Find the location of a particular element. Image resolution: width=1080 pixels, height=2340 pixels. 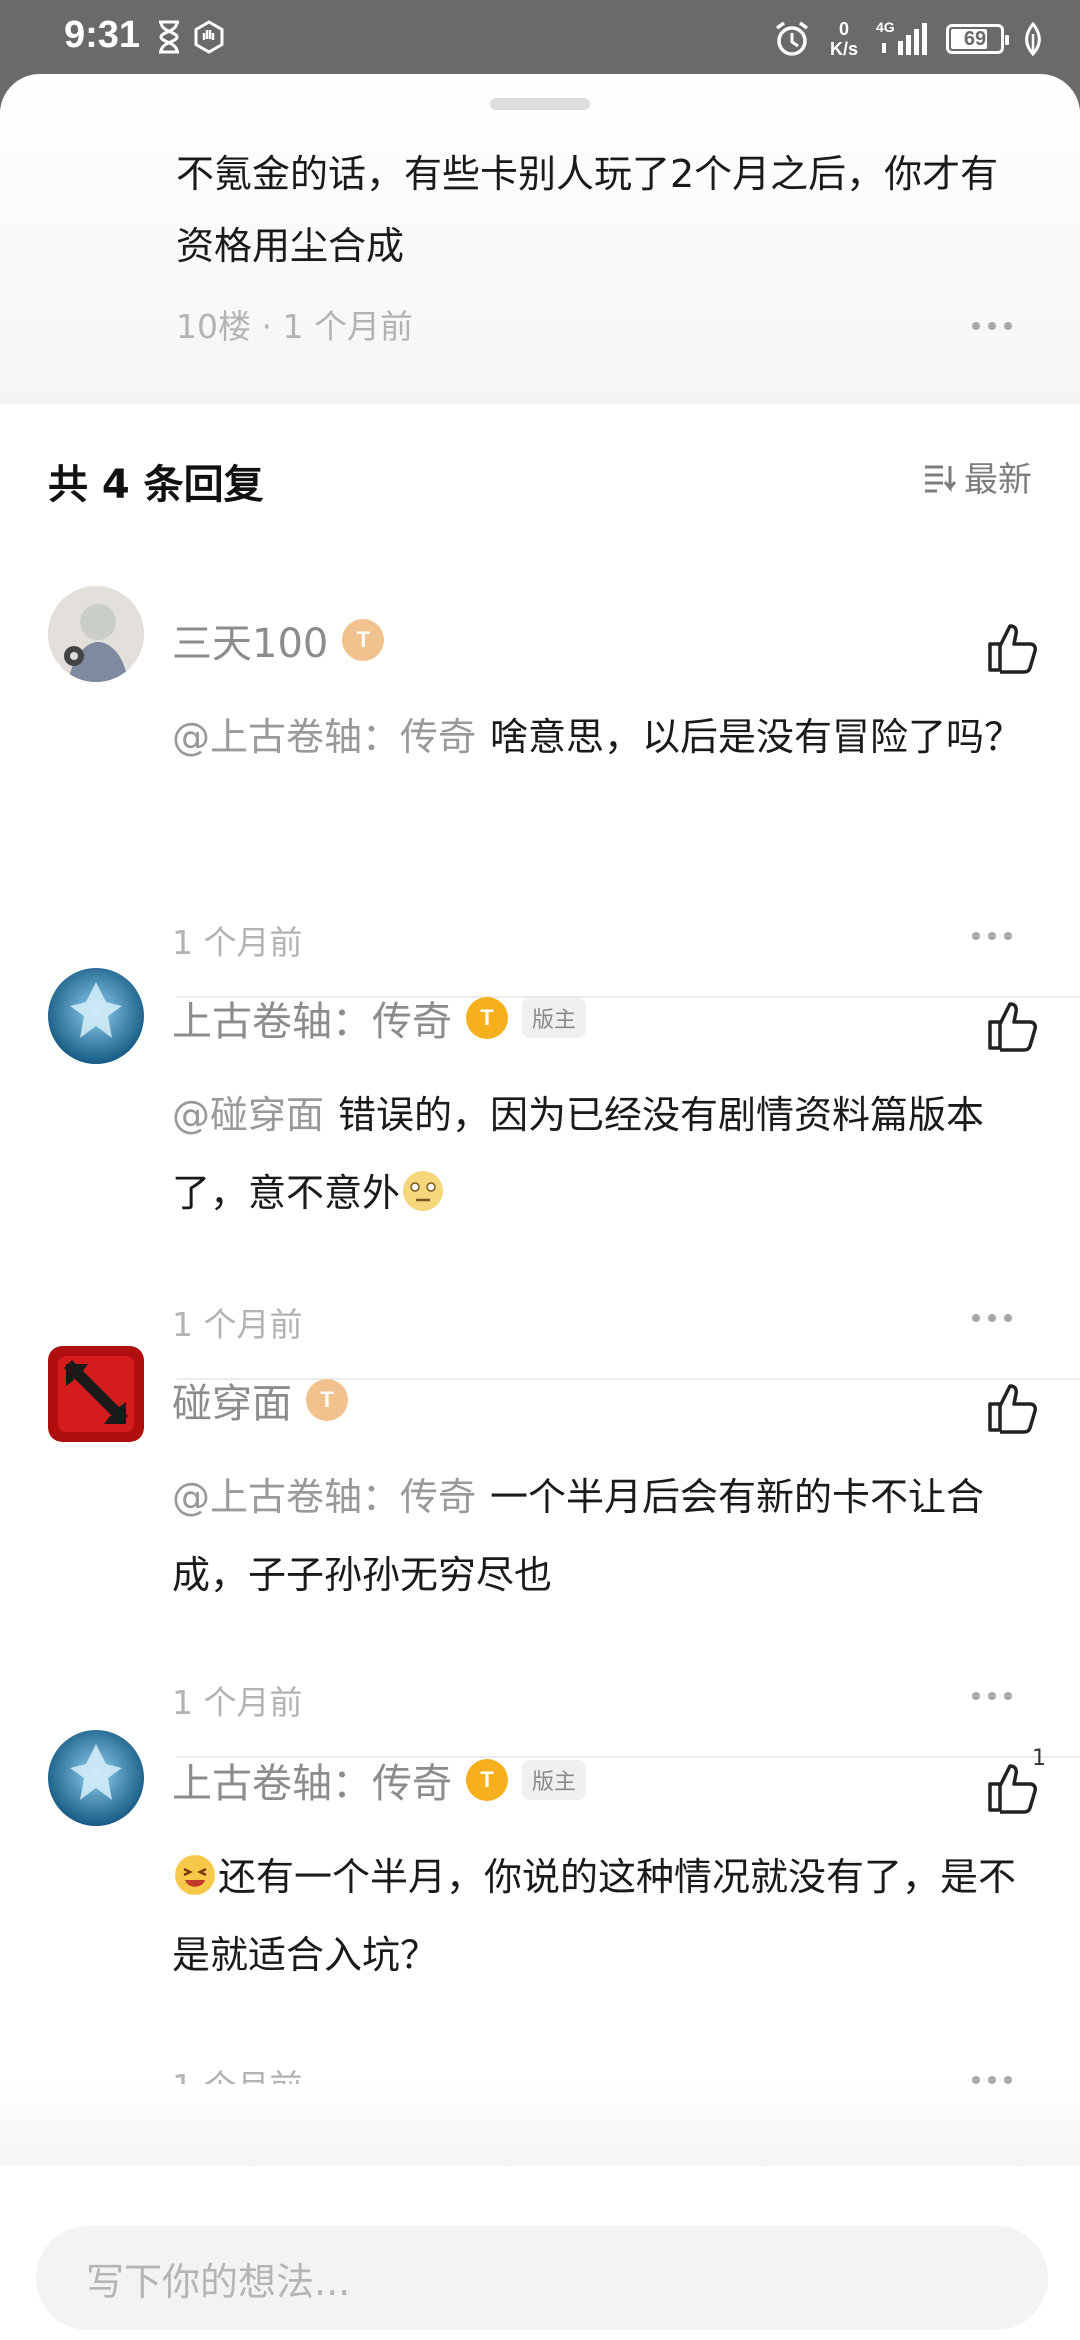

reply-text: @上古卷轴：传奇 一个半月后会有新的卡不让合成，子子孙孙无穷尽也 is located at coordinates (578, 1536).